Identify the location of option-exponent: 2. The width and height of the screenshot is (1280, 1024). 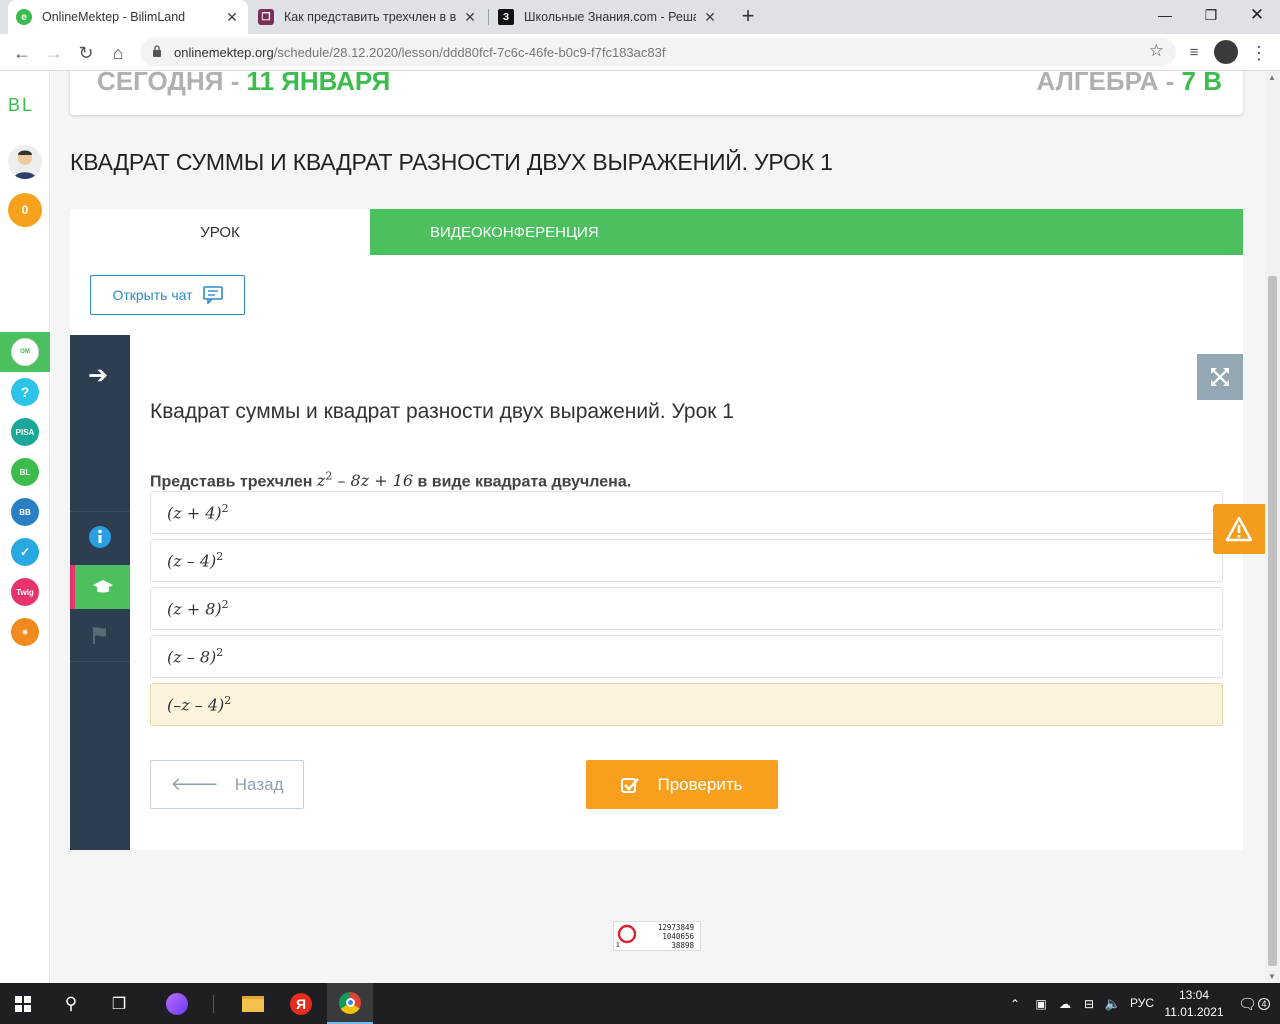
(228, 701).